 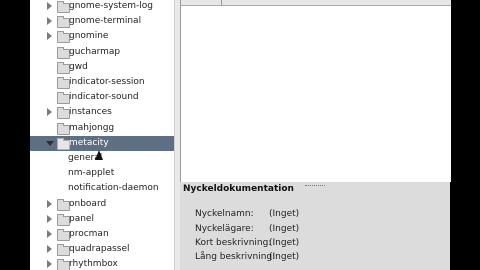 What do you see at coordinates (92, 127) in the screenshot?
I see `tree-row-label: mahjongg` at bounding box center [92, 127].